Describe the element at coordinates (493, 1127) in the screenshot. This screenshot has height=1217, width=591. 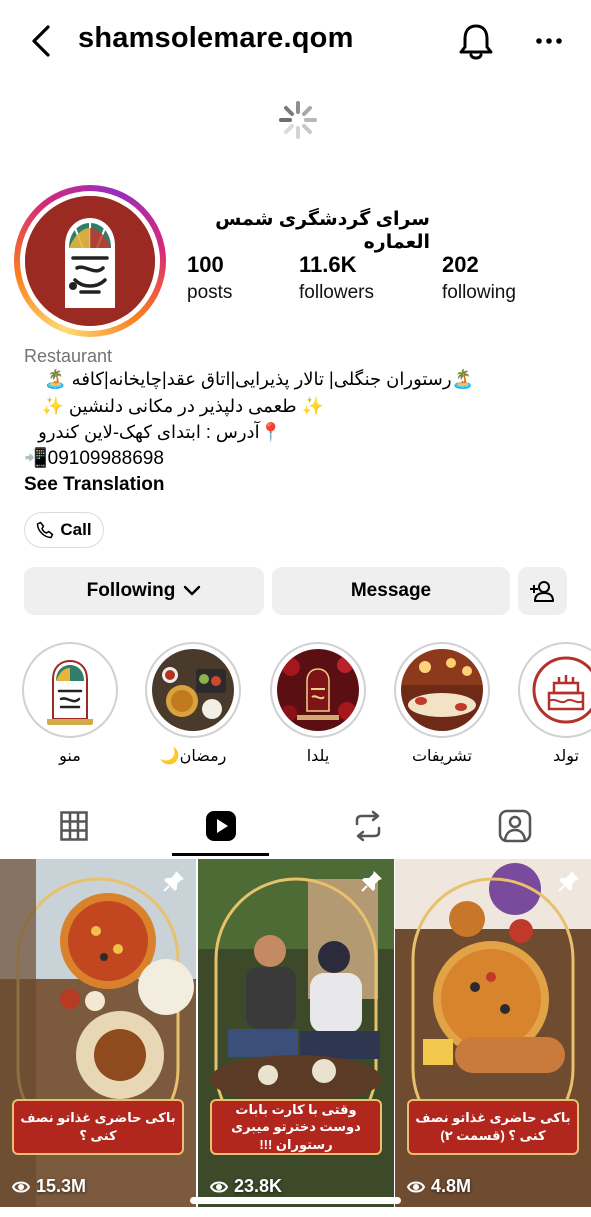
I see `reel-caption: باکی حاضری غذاتو نصف کنی ؟ (قسمت ۲)` at that location.